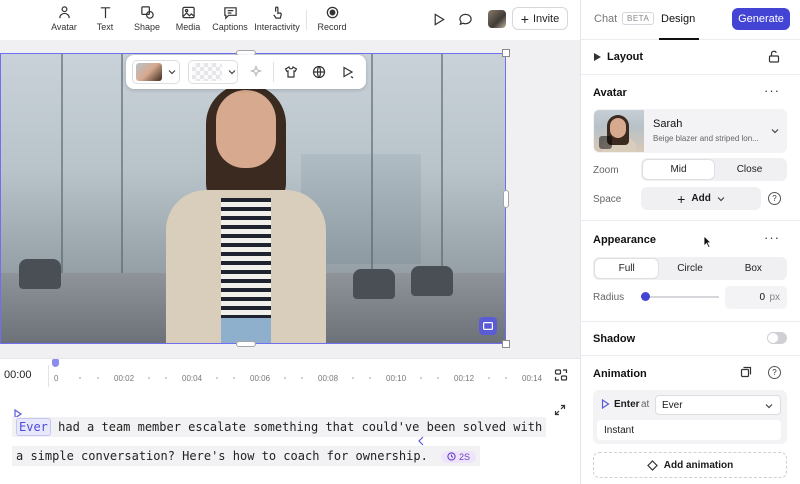 This screenshot has width=800, height=484. What do you see at coordinates (689, 268) in the screenshot?
I see `appearance-option-circle: Circle` at bounding box center [689, 268].